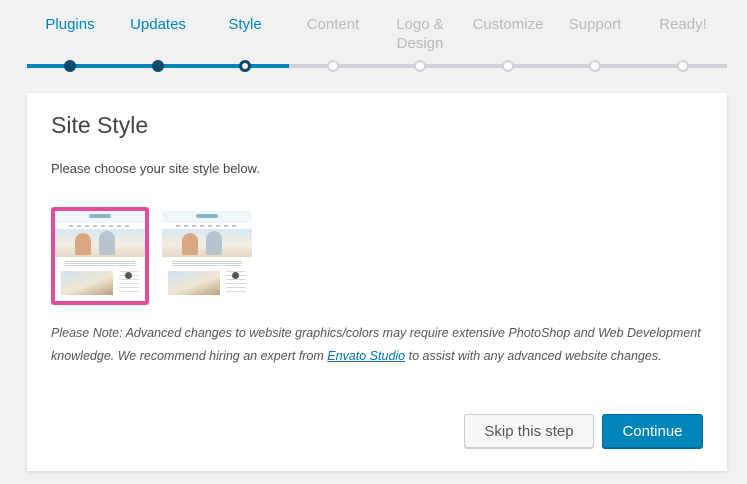 The width and height of the screenshot is (747, 484). Describe the element at coordinates (420, 66) in the screenshot. I see `step-dot-logo-design` at that location.